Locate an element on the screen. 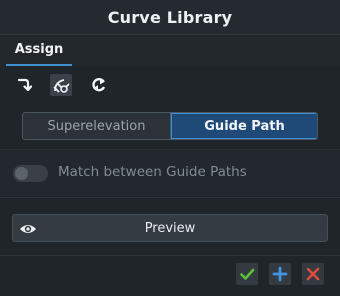  tab-strip: Assign is located at coordinates (170, 50).